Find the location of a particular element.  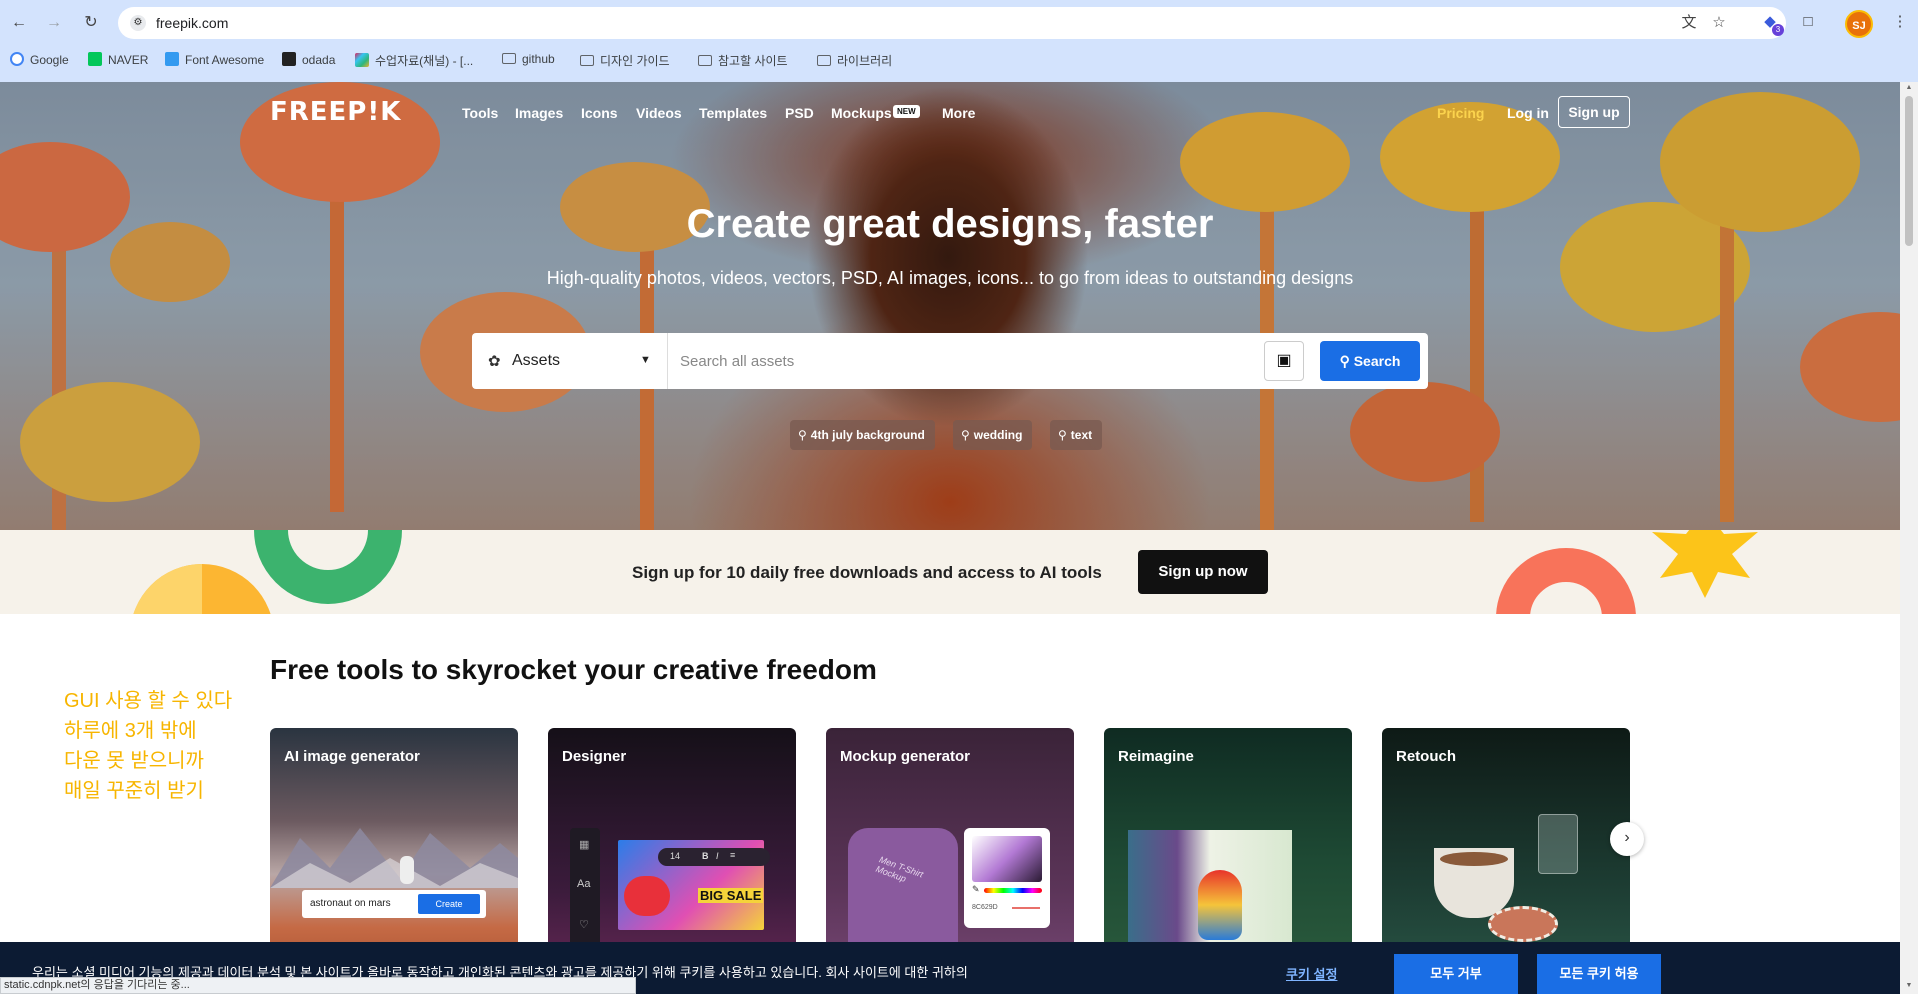

signup-button: Sign up is located at coordinates (1594, 112).